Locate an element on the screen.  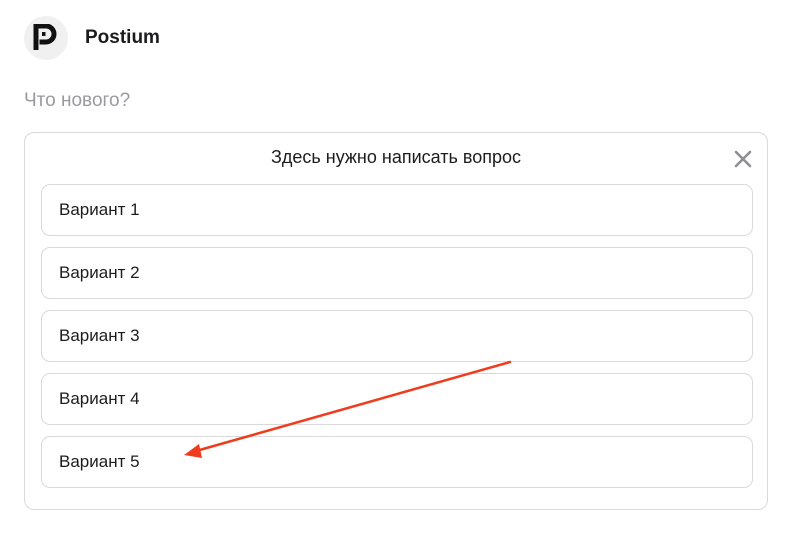
compose-placeholder: Что нового? is located at coordinates (77, 101).